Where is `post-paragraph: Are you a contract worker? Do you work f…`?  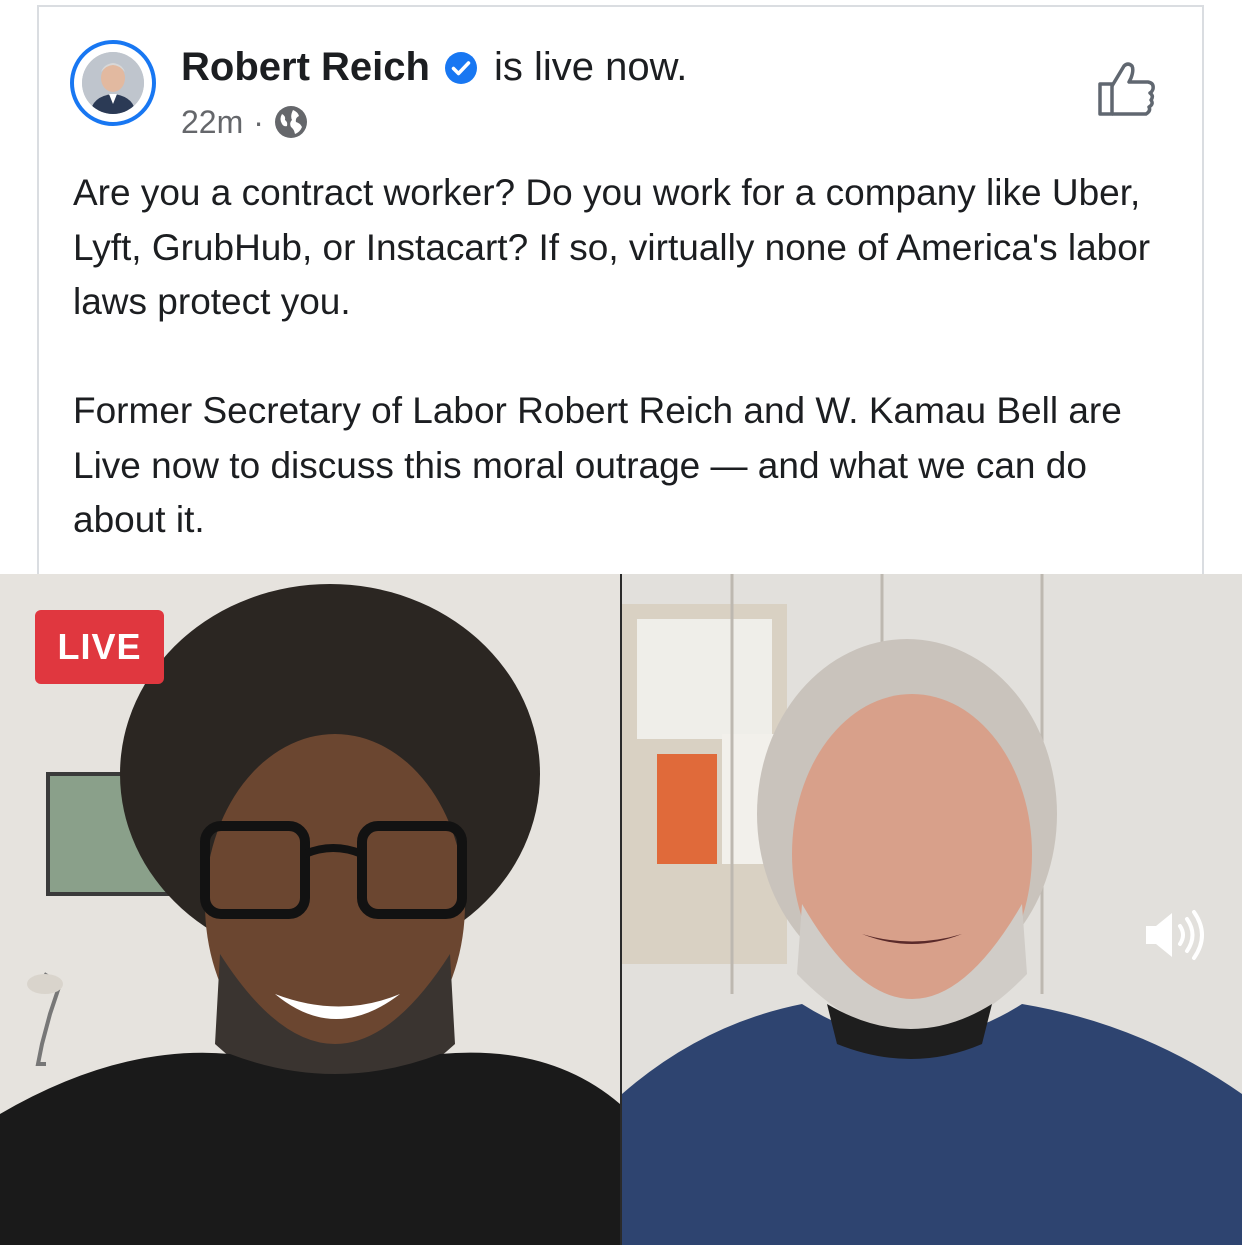 post-paragraph: Are you a contract worker? Do you work f… is located at coordinates (612, 247).